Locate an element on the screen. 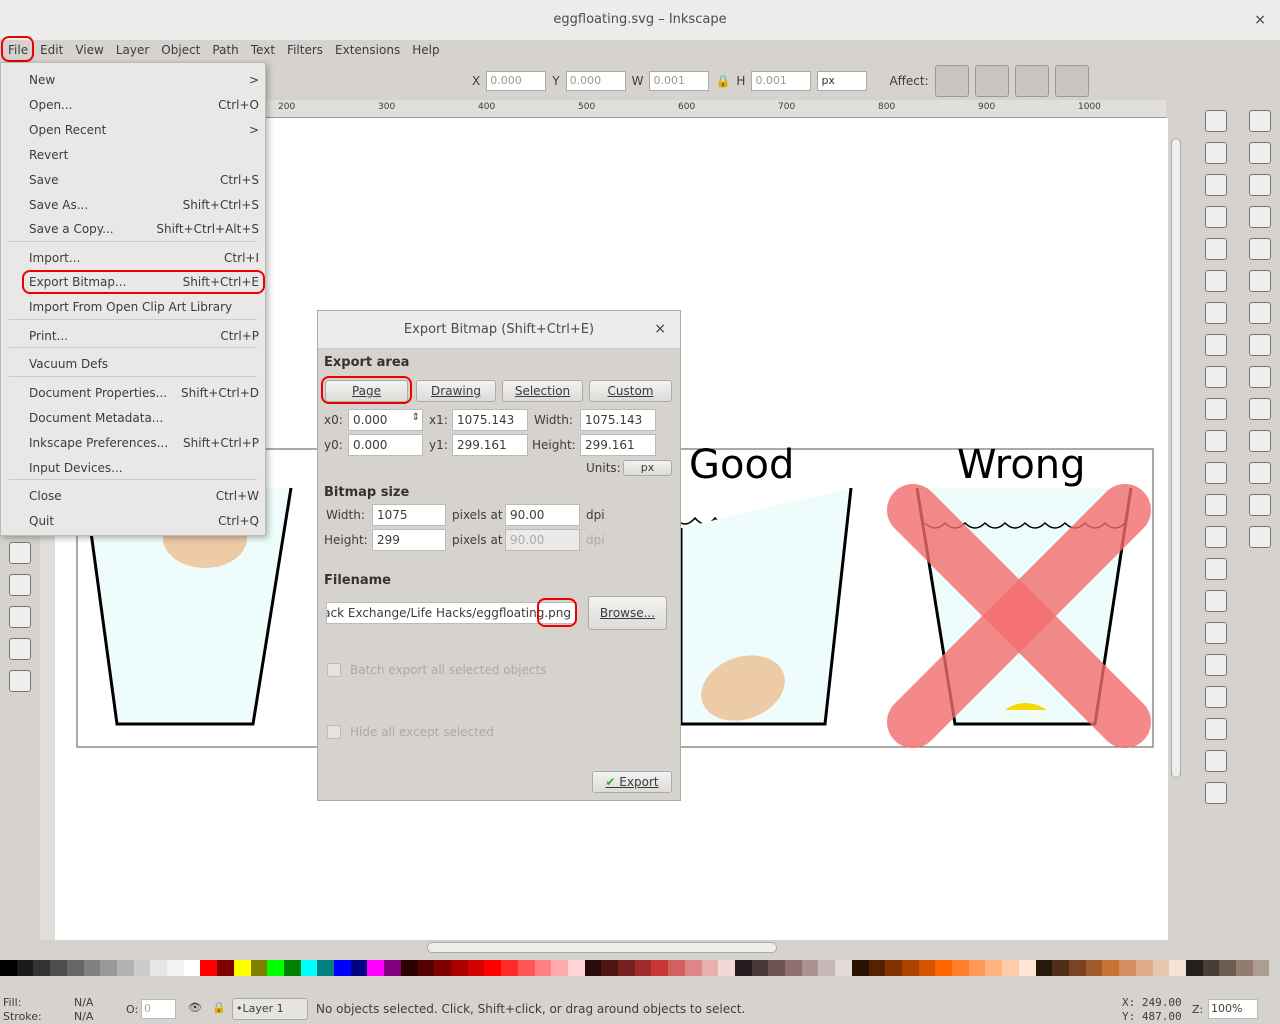 This screenshot has width=1280, height=1024. snap-page-icon is located at coordinates (1260, 473).